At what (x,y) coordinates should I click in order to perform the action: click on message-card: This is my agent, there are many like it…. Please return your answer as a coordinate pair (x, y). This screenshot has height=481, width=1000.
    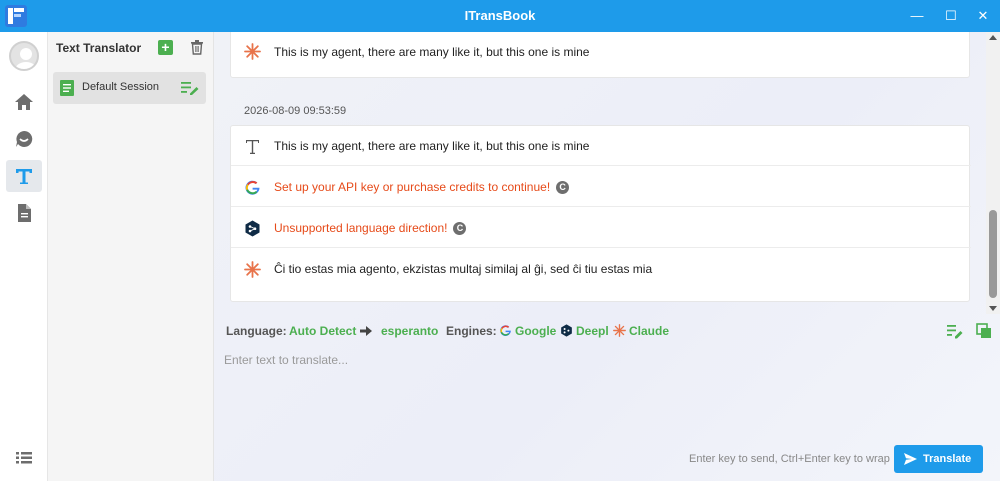
    Looking at the image, I should click on (600, 55).